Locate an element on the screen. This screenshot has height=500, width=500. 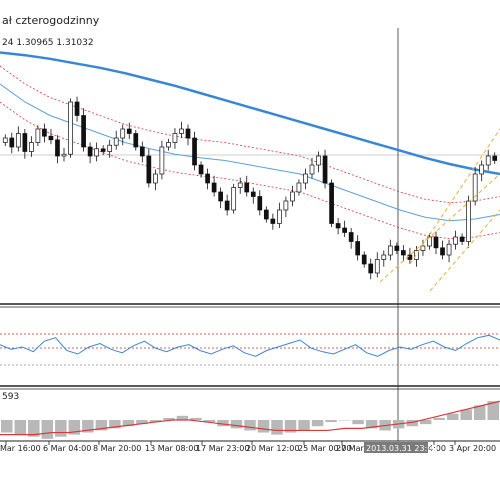
indicator-label: 593 is located at coordinates (10, 397).